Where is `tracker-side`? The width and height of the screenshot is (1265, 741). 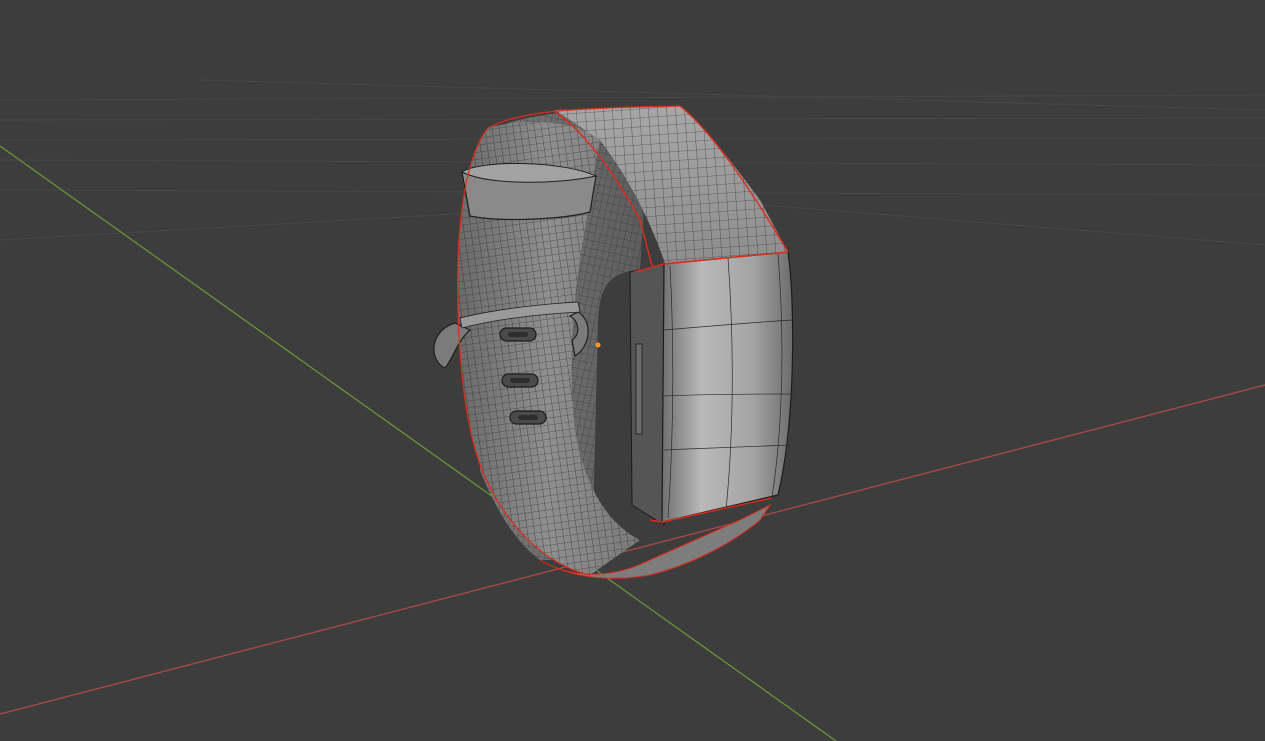
tracker-side is located at coordinates (648, 394).